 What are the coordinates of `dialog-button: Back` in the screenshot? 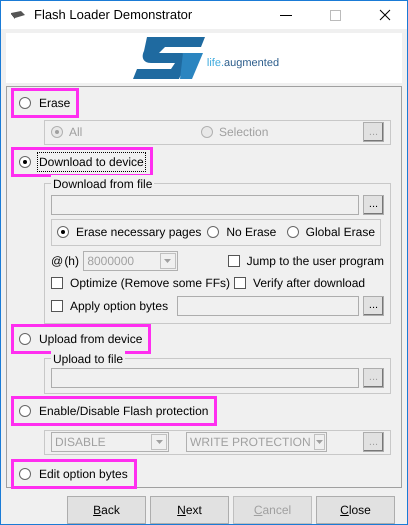 It's located at (106, 510).